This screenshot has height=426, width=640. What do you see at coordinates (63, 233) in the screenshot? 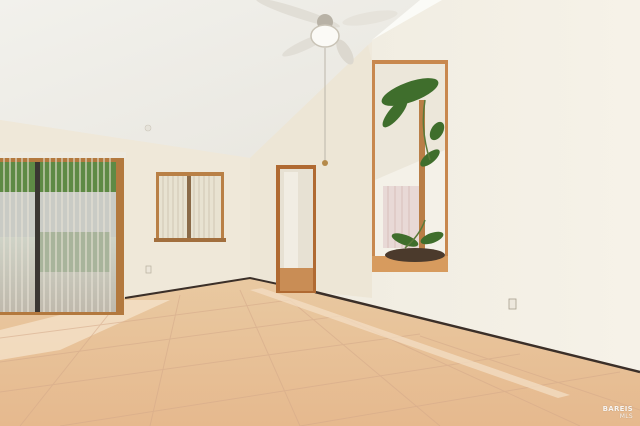
I see `sliding-glass-door` at bounding box center [63, 233].